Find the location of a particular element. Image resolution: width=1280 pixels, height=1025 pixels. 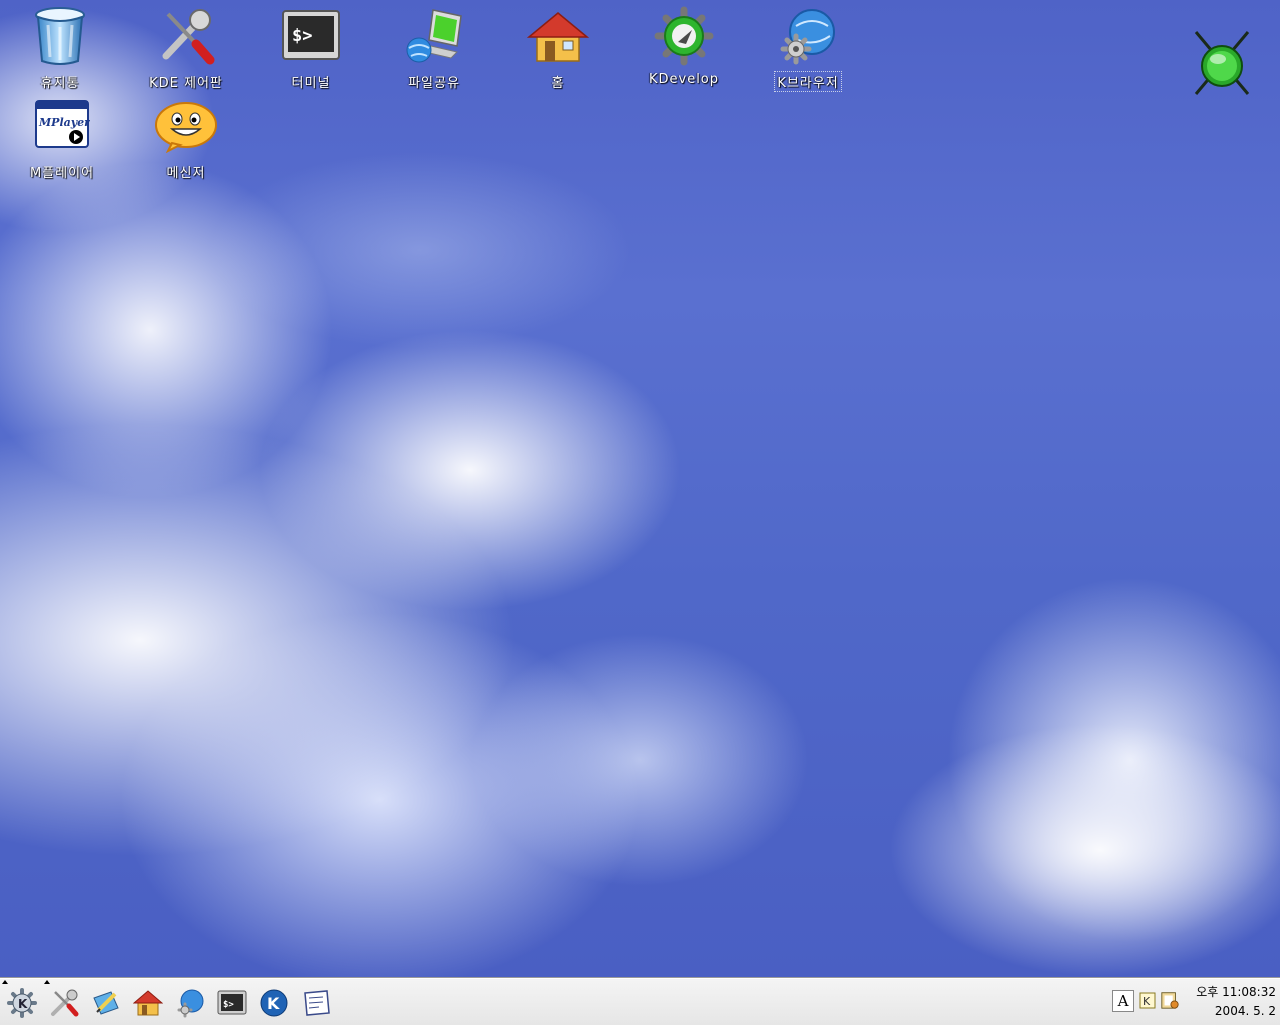

desktop-icon-kdevelop: KDevelop is located at coordinates (684, 49).